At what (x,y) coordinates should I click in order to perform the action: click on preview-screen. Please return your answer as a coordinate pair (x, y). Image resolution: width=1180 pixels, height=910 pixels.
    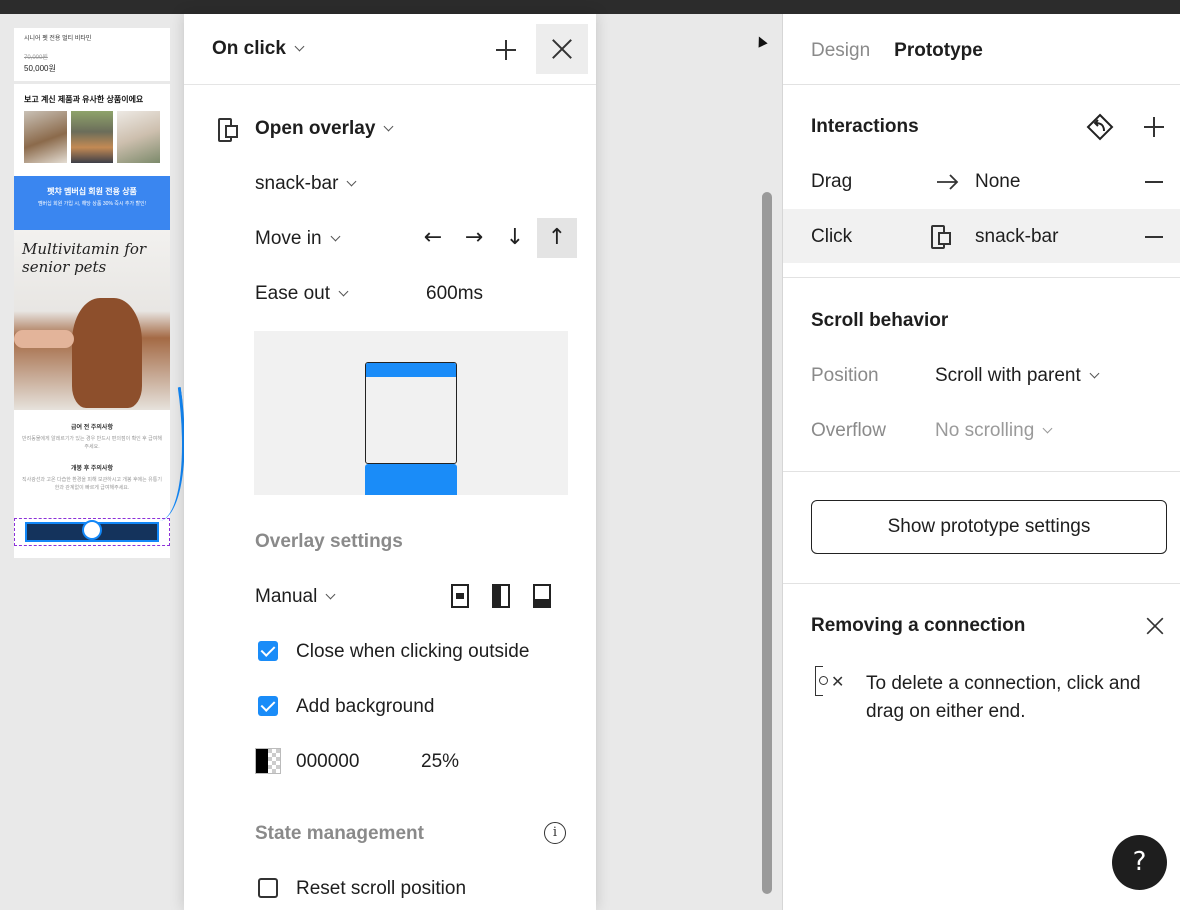
    Looking at the image, I should click on (411, 413).